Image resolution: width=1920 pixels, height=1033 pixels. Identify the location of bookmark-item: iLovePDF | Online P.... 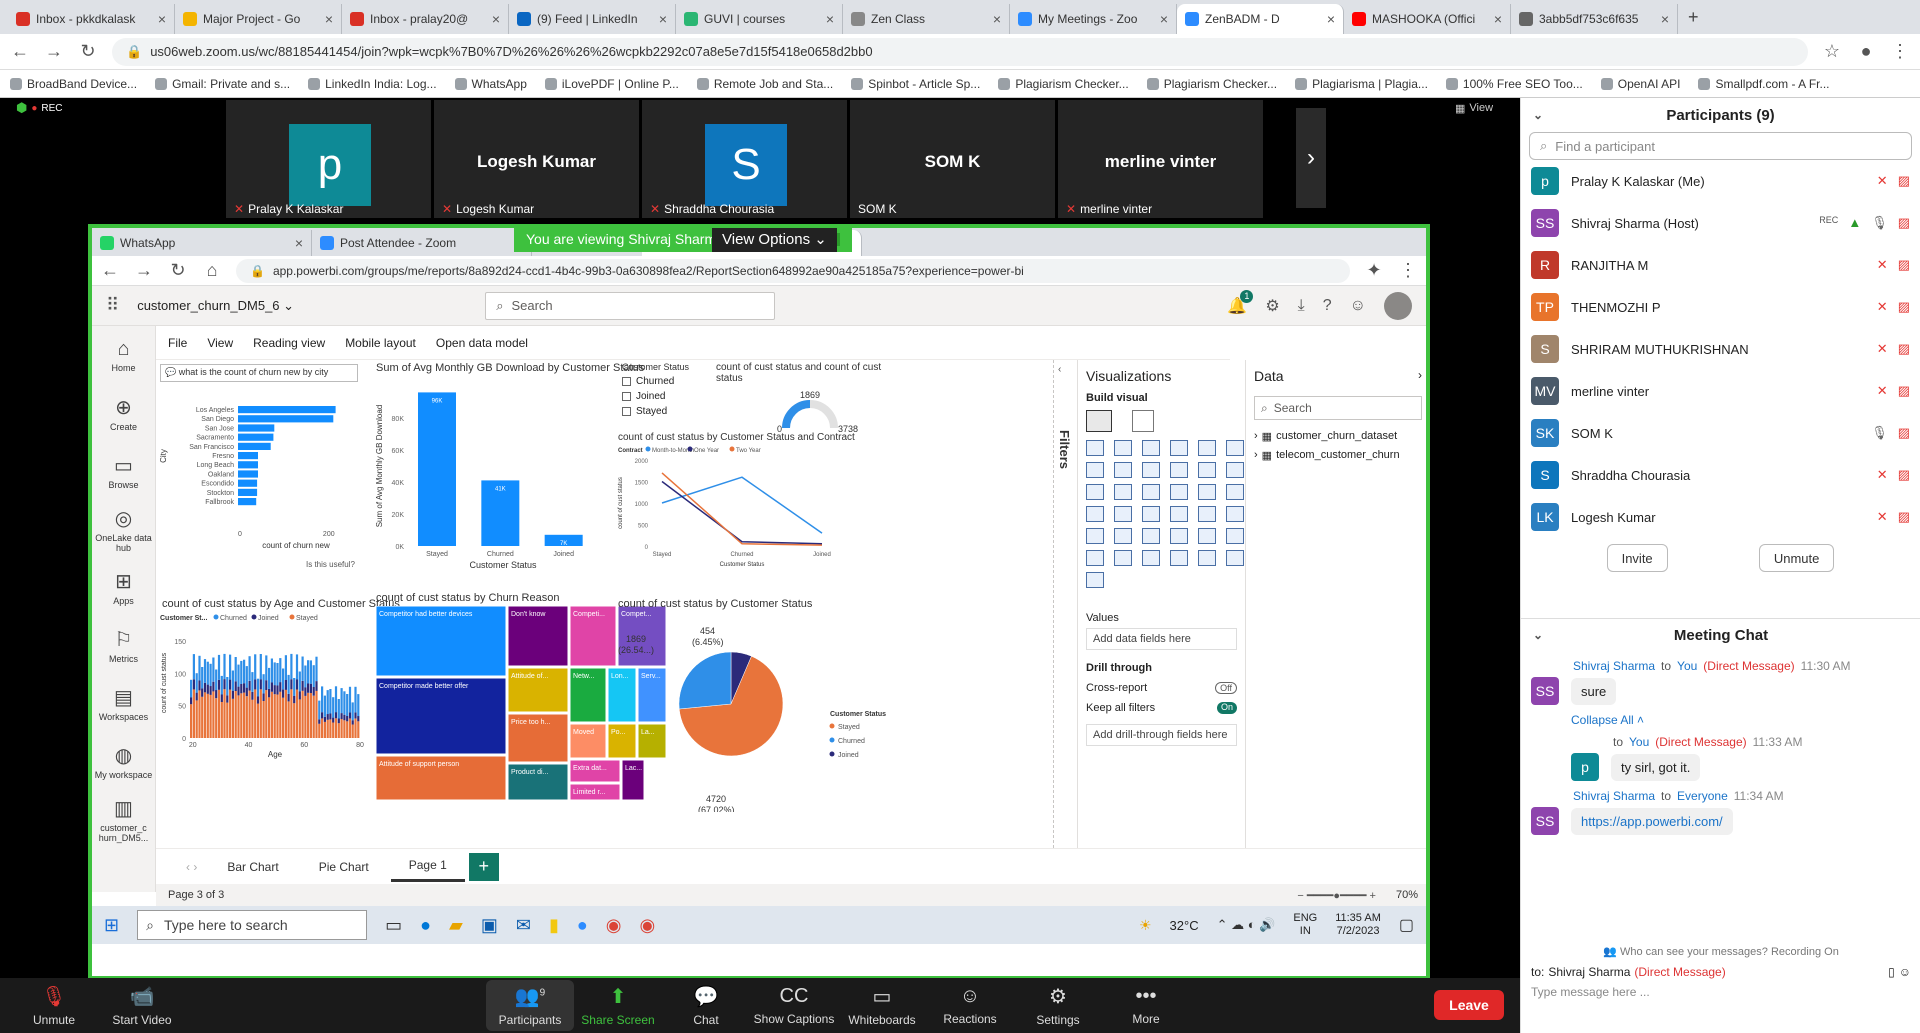
(611, 84).